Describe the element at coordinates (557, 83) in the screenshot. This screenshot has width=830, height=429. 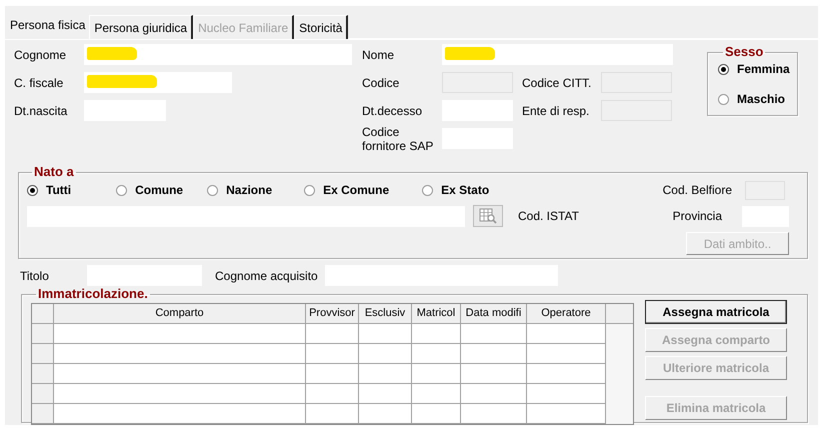
I see `field-label: Codice CITT.` at that location.